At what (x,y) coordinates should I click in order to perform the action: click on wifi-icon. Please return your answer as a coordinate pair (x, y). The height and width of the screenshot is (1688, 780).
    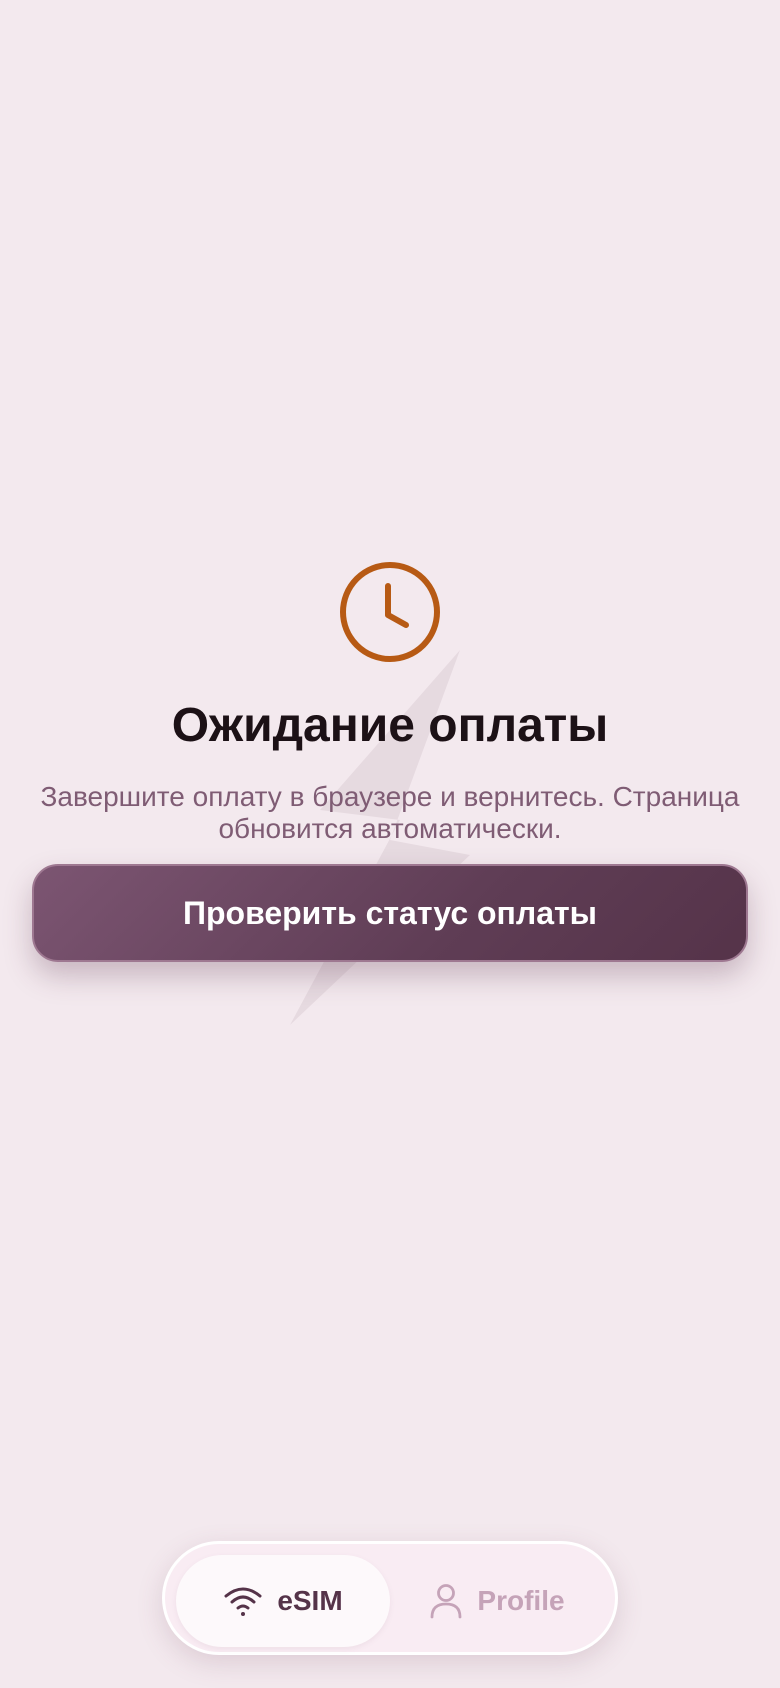
    Looking at the image, I should click on (243, 1601).